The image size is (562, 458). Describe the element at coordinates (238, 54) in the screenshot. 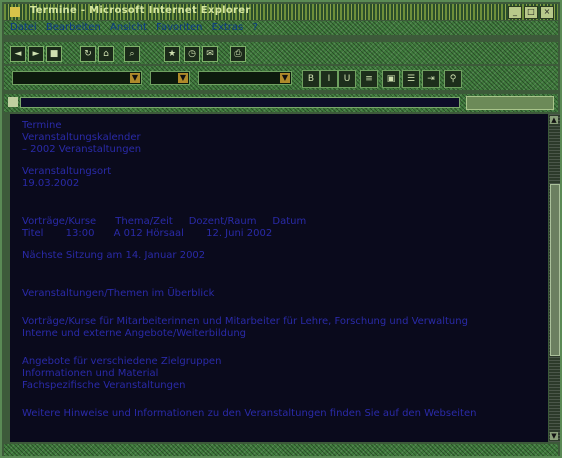

I see `print-icon: ⎙` at that location.